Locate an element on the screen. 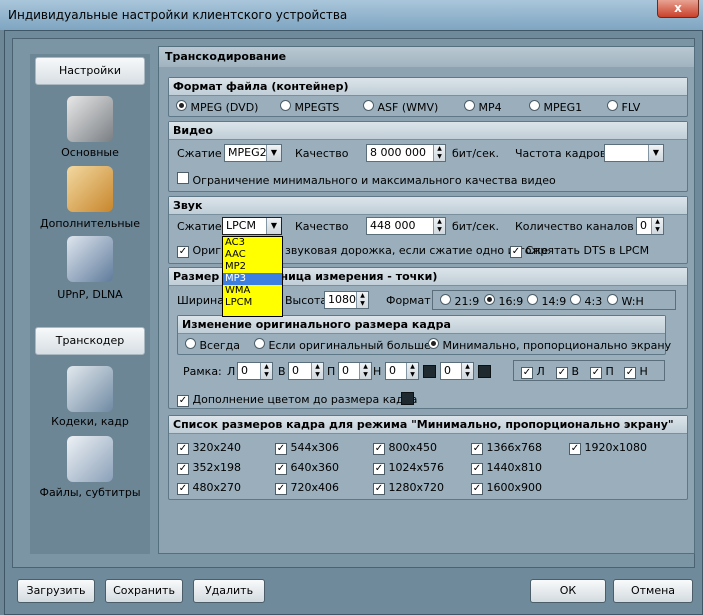  size-item: ✓ 800x450 is located at coordinates (405, 448).